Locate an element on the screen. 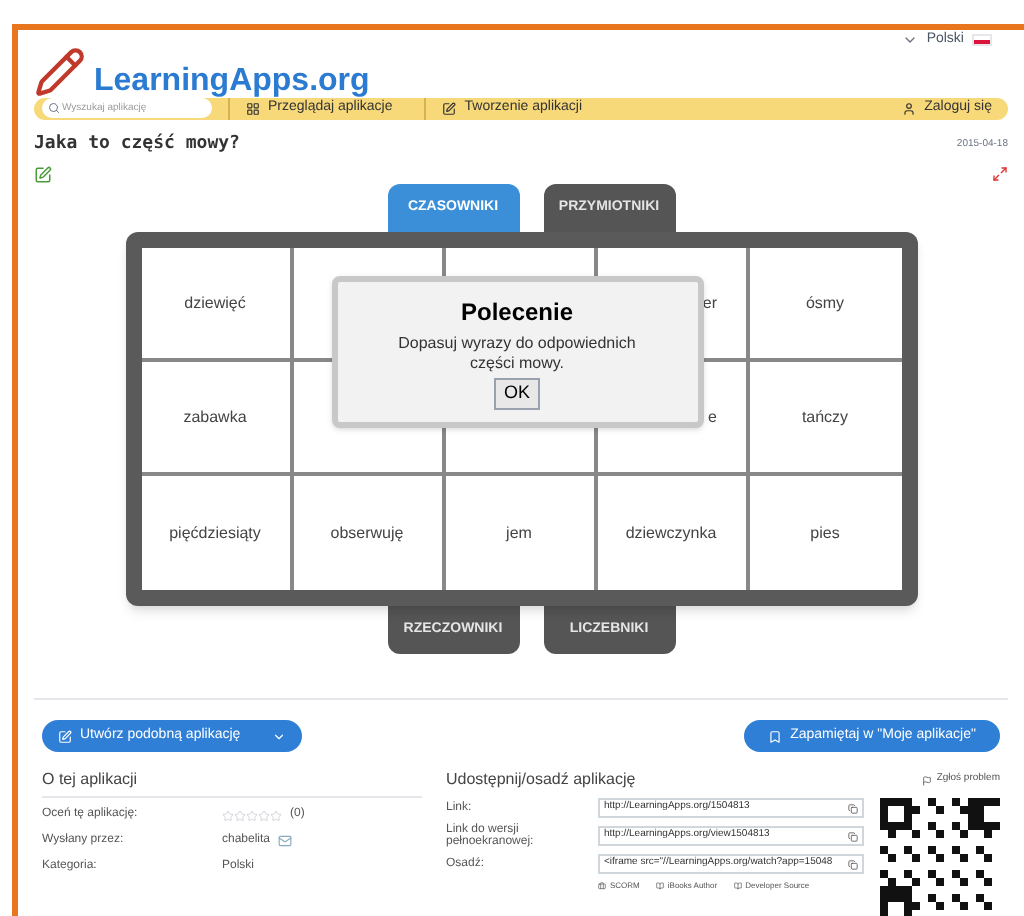  search-icon is located at coordinates (54, 108).